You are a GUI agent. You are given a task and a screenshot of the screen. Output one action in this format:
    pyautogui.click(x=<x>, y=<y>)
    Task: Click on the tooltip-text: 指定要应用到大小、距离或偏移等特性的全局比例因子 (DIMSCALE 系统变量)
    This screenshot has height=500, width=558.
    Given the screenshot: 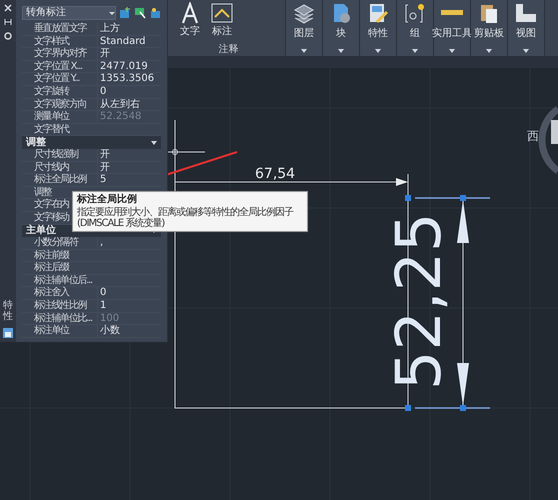 What is the action you would take?
    pyautogui.click(x=185, y=218)
    